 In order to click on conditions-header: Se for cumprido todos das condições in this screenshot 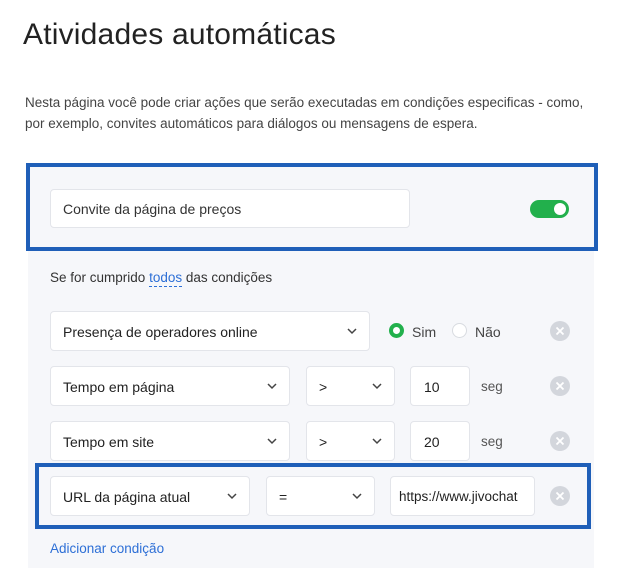, I will do `click(161, 278)`.